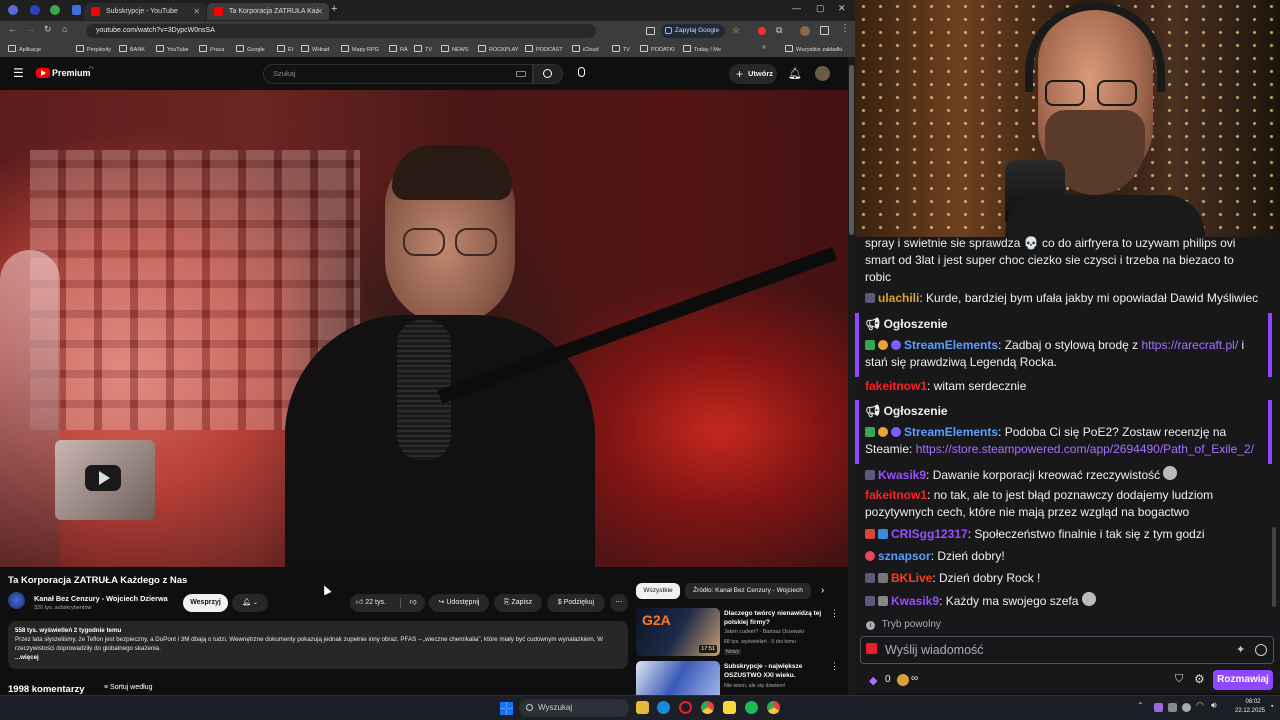 This screenshot has height=720, width=1280. Describe the element at coordinates (145, 11) in the screenshot. I see `tab-subscriptions: Subskrypcje - YouTube ✕` at that location.